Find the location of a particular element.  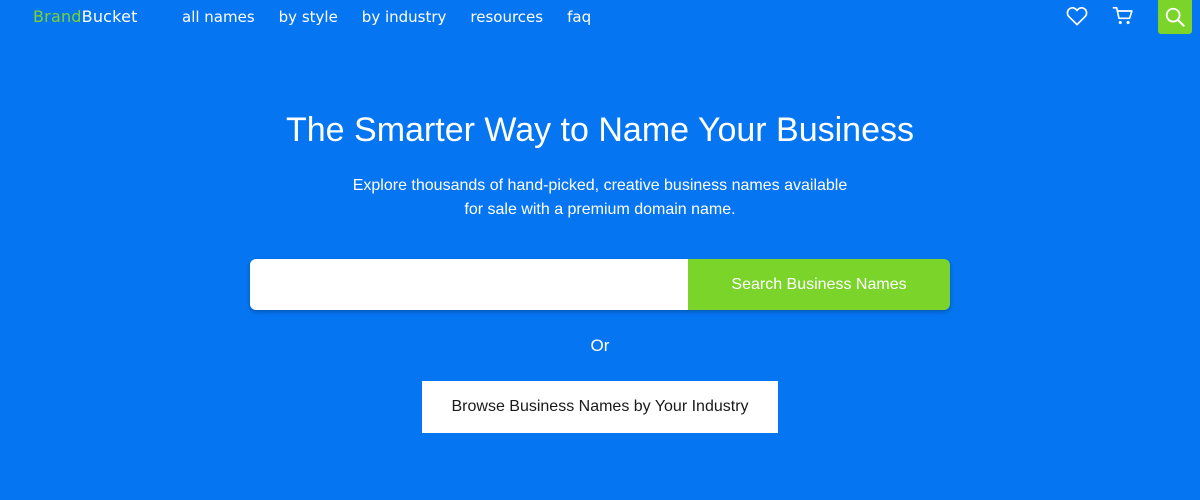

nav-link-resources: resources is located at coordinates (506, 17).